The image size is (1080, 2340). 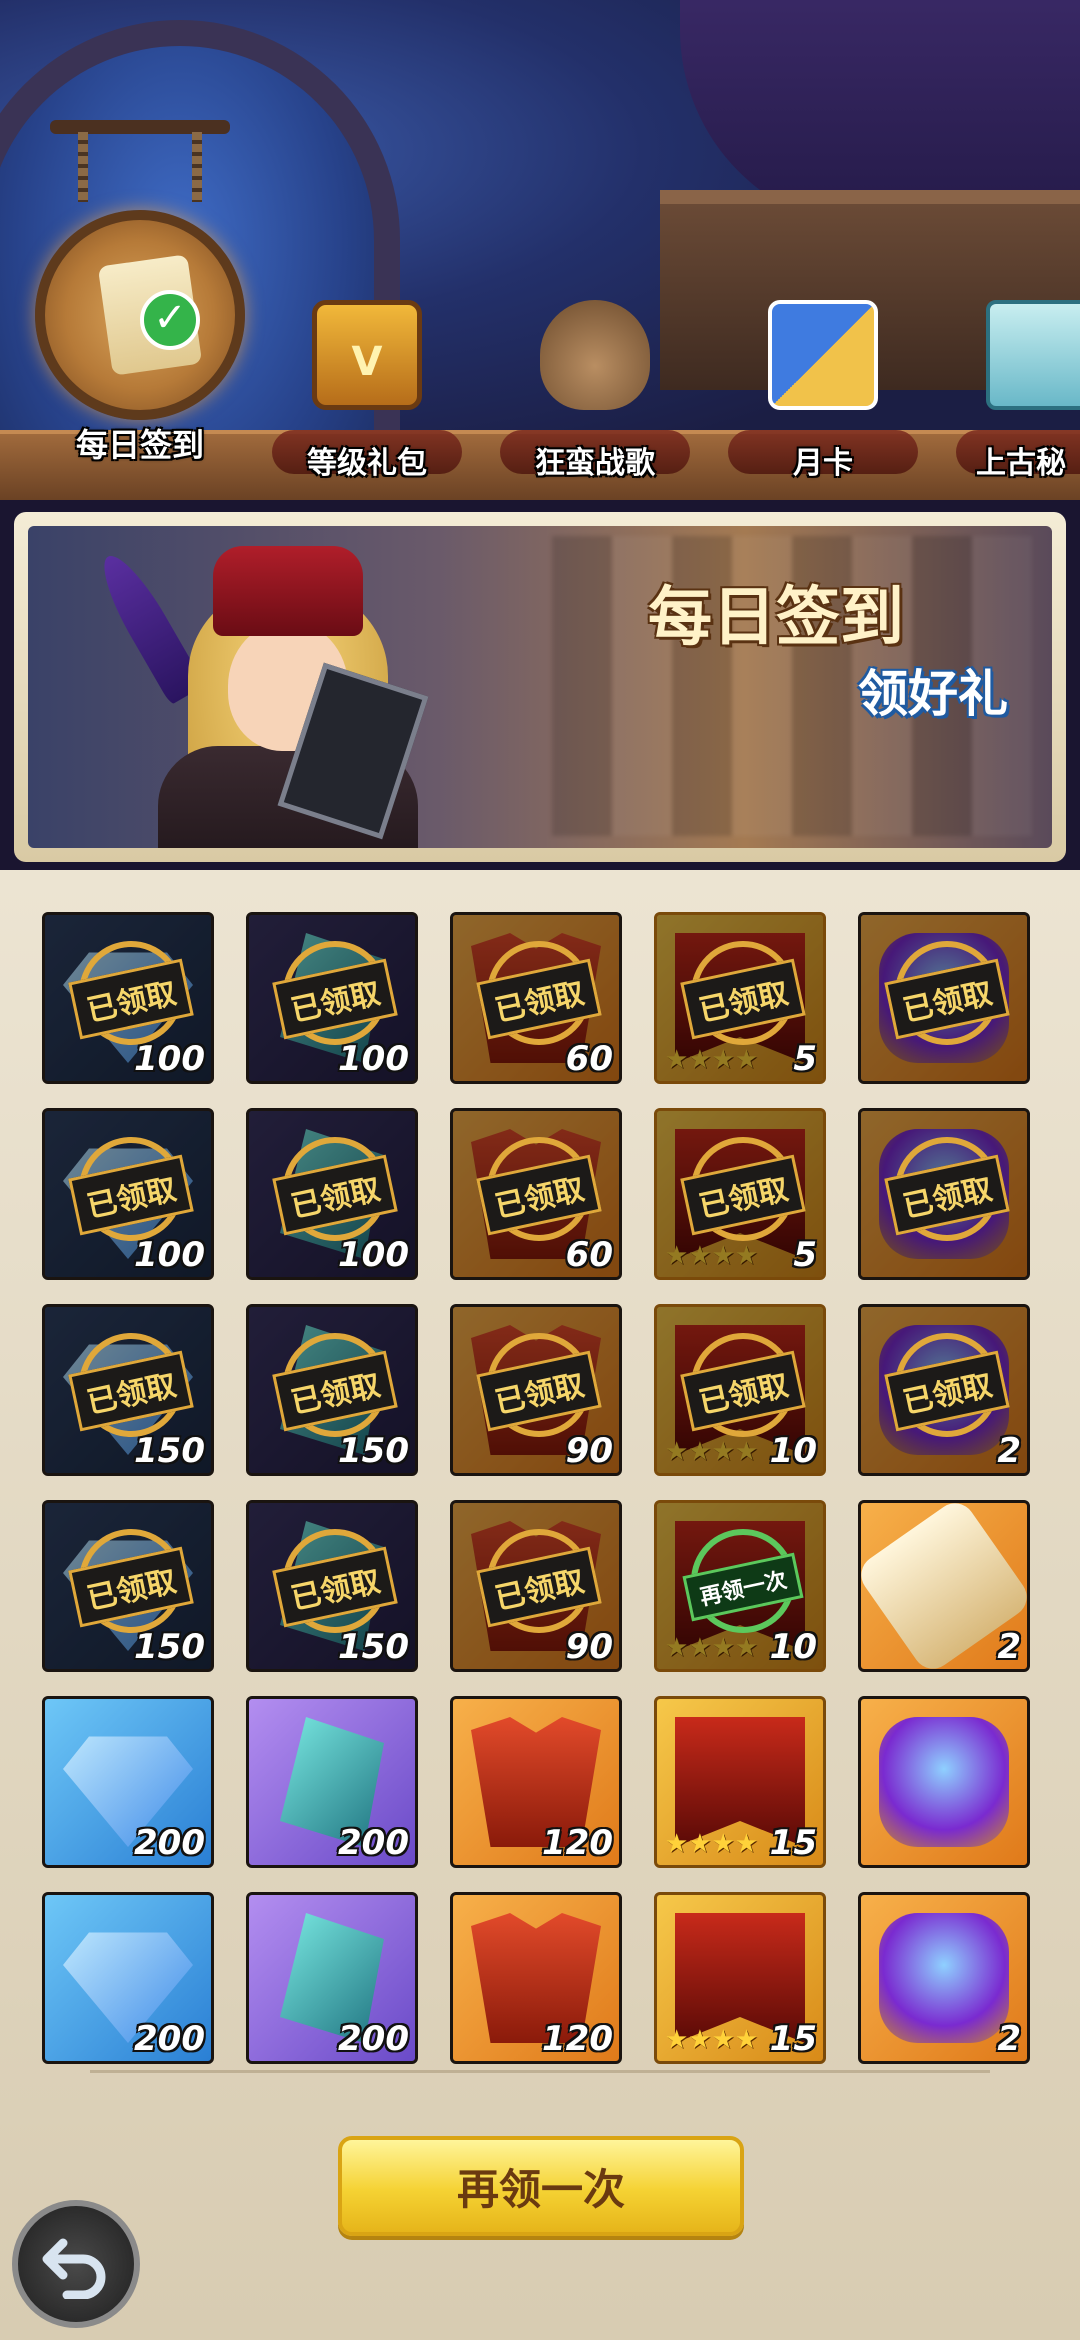 What do you see at coordinates (743, 1582) in the screenshot?
I see `claim-again-stamp: 再领一次` at bounding box center [743, 1582].